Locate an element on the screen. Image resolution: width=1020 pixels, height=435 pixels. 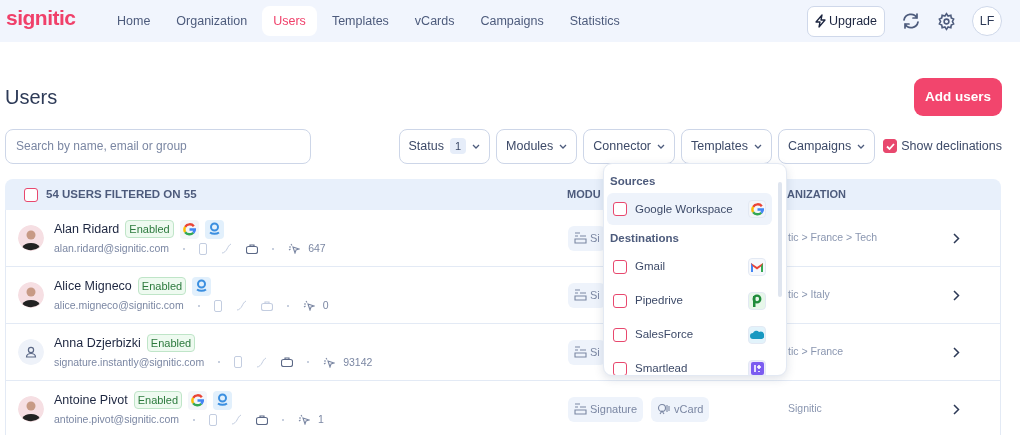
nav-tab: Home is located at coordinates (134, 21).